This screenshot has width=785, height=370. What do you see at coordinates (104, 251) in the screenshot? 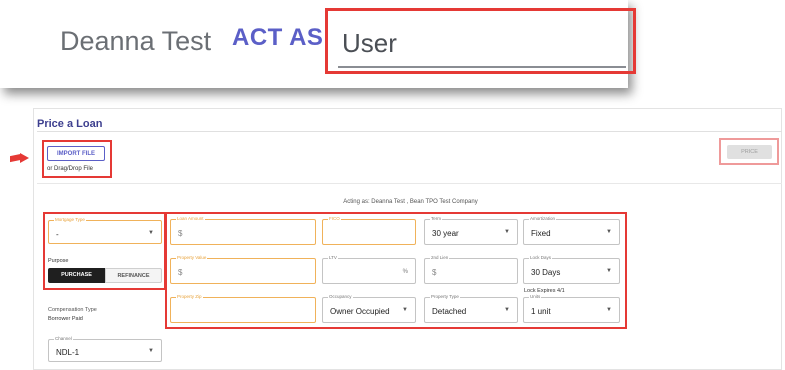
I see `left-highlight-box` at bounding box center [104, 251].